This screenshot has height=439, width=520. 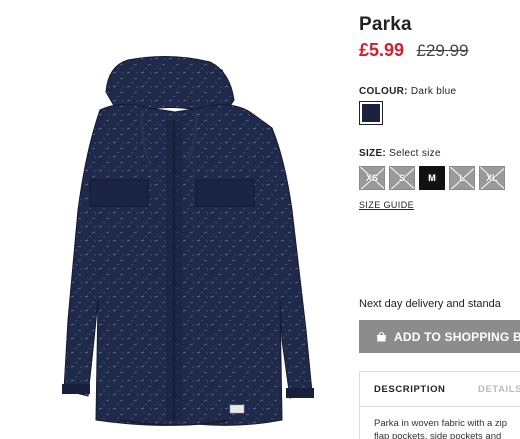 I want to click on add-to-bag-button: ADD TO SHOPPING B, so click(x=439, y=336).